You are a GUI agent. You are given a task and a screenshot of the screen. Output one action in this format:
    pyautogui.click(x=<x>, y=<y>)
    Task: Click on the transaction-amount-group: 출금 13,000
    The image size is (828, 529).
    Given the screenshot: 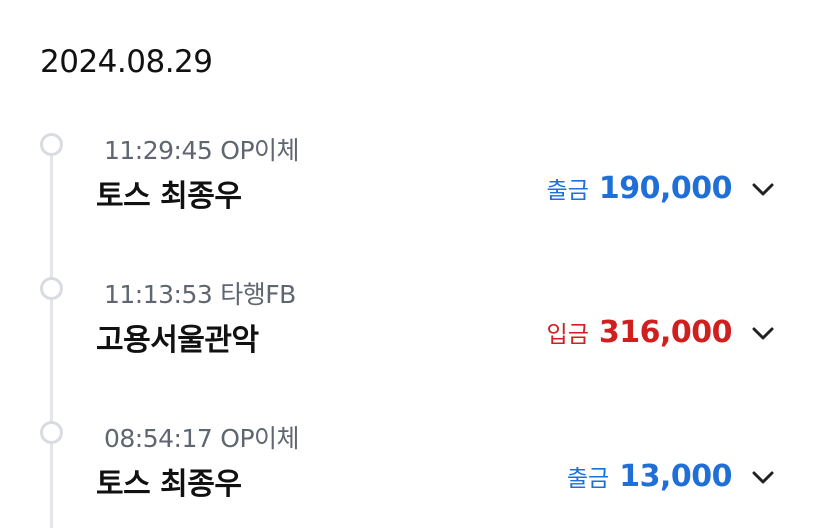 What is the action you would take?
    pyautogui.click(x=649, y=476)
    